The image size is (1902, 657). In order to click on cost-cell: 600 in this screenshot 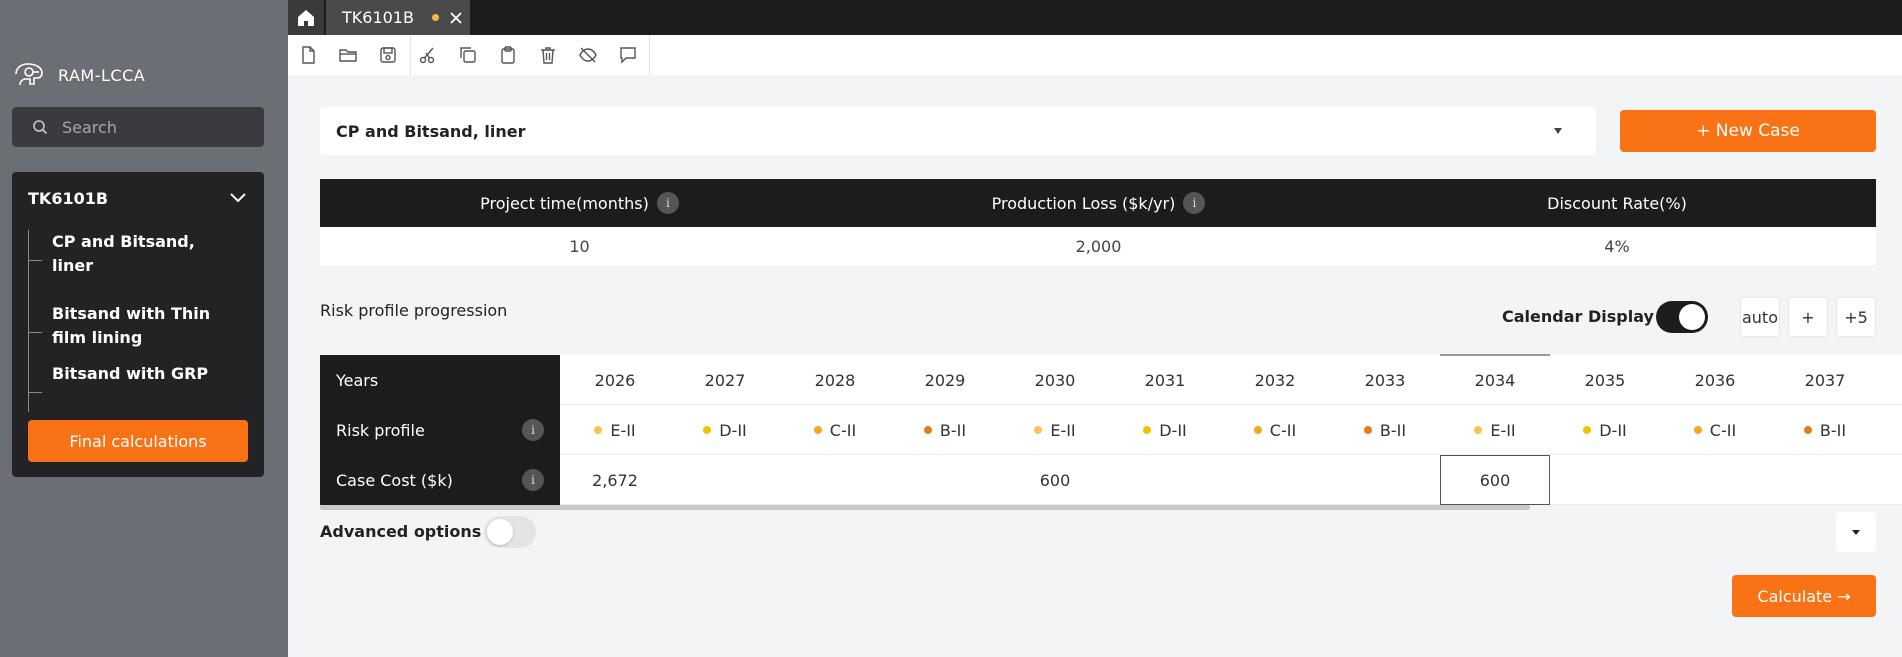, I will do `click(1055, 480)`.